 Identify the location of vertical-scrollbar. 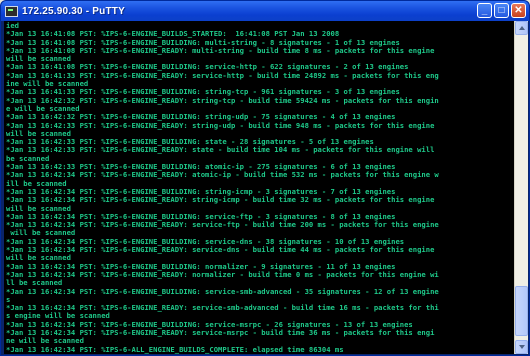
(521, 187).